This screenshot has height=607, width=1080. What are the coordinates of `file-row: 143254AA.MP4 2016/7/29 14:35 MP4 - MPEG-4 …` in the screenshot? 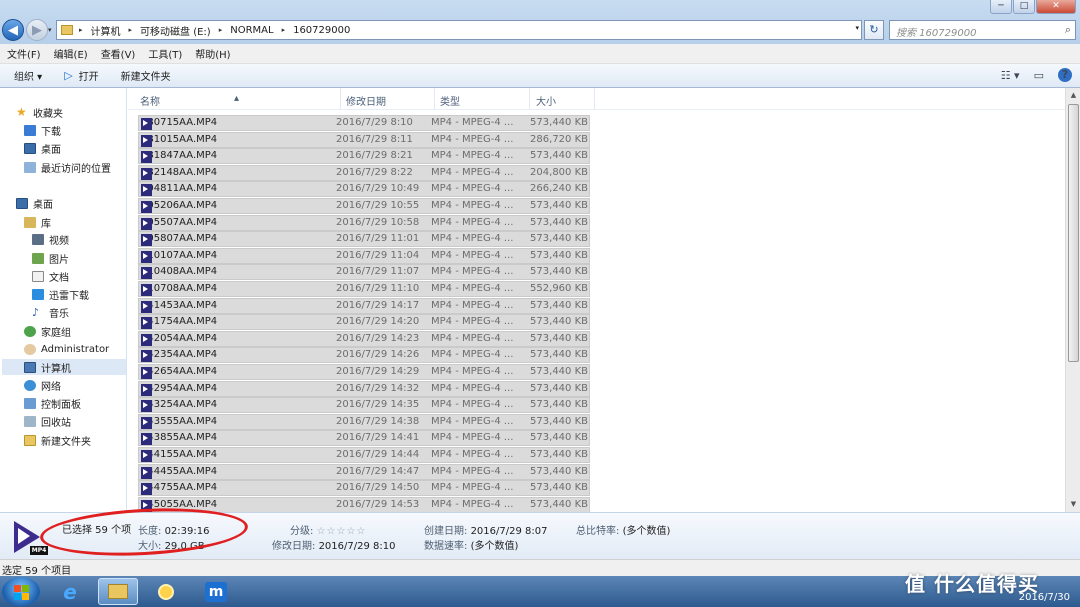 It's located at (364, 405).